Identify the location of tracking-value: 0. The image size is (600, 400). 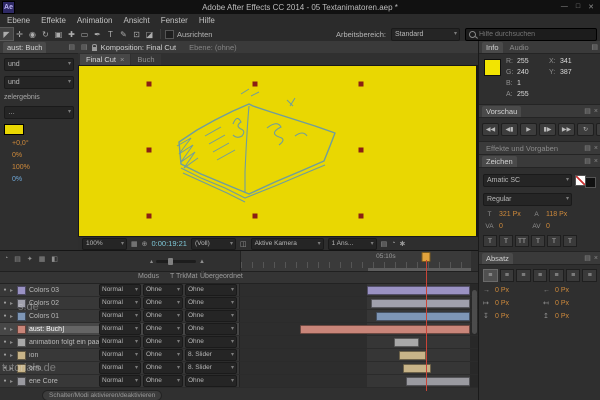
(560, 226).